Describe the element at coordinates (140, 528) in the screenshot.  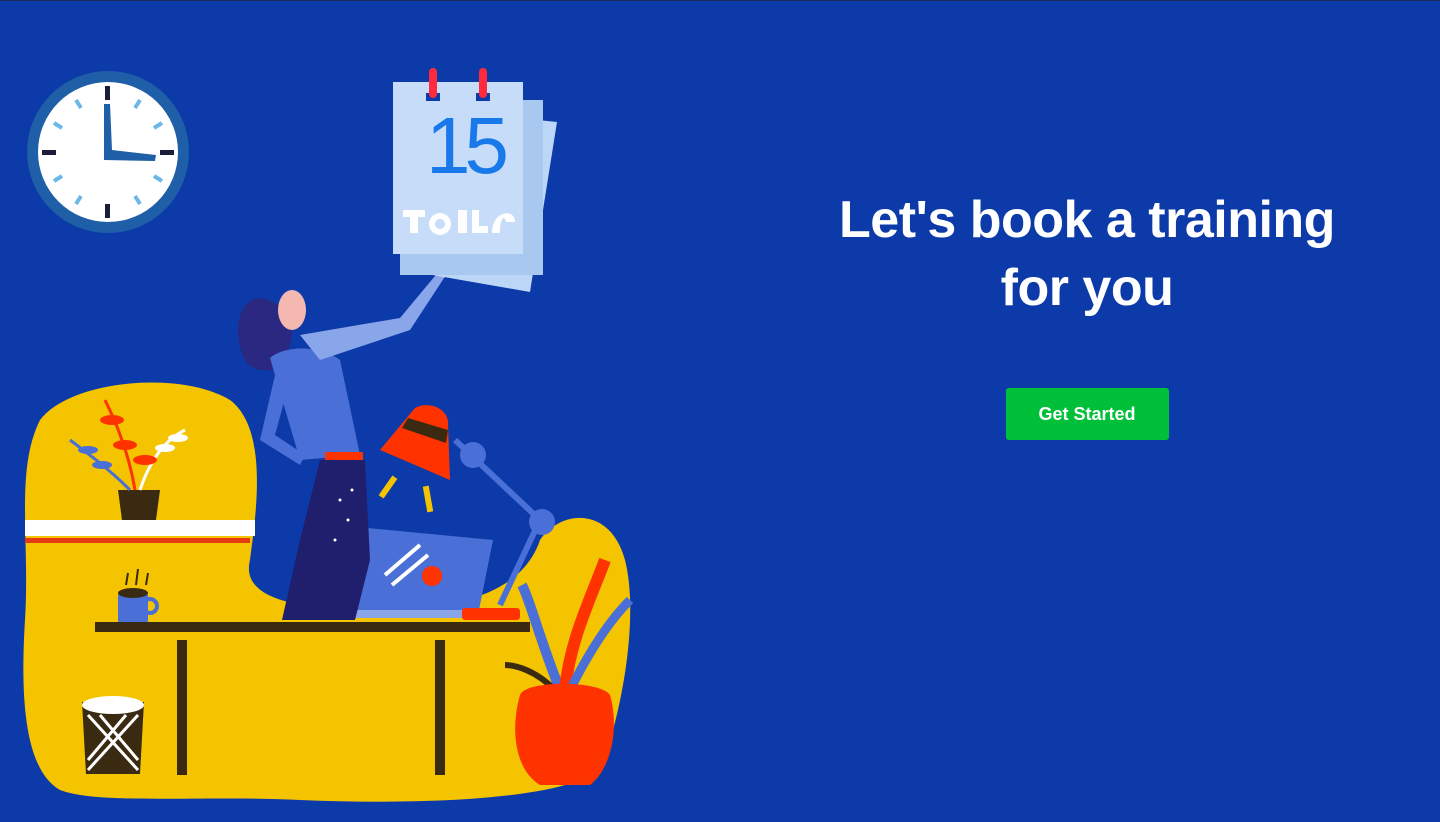
I see `shelf` at that location.